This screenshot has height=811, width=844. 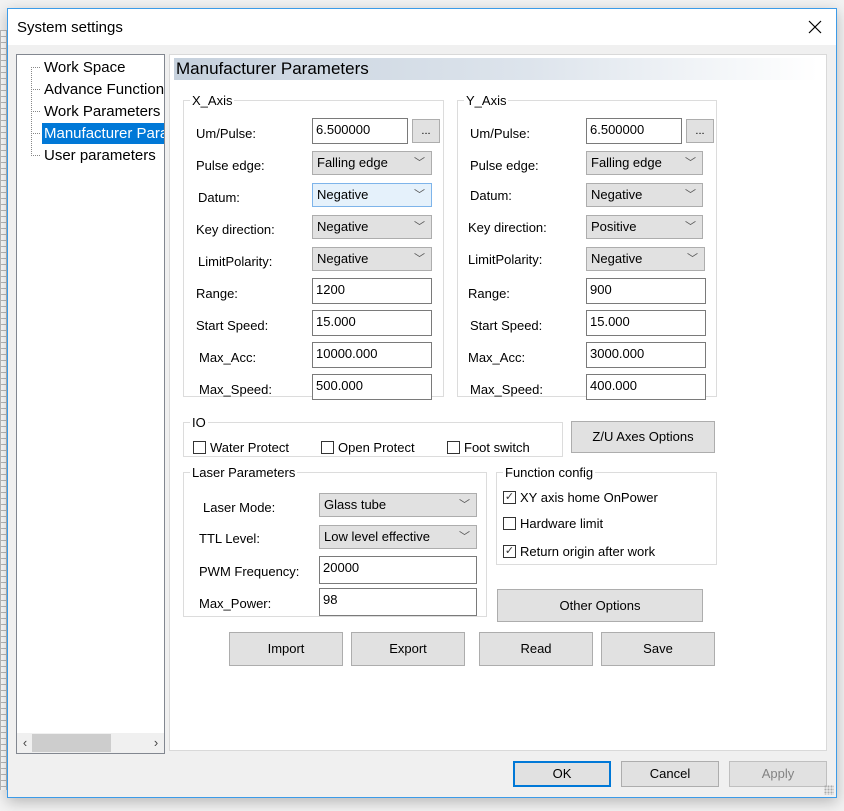 What do you see at coordinates (235, 261) in the screenshot?
I see `x-limit-polarity-label: LimitPolarity:` at bounding box center [235, 261].